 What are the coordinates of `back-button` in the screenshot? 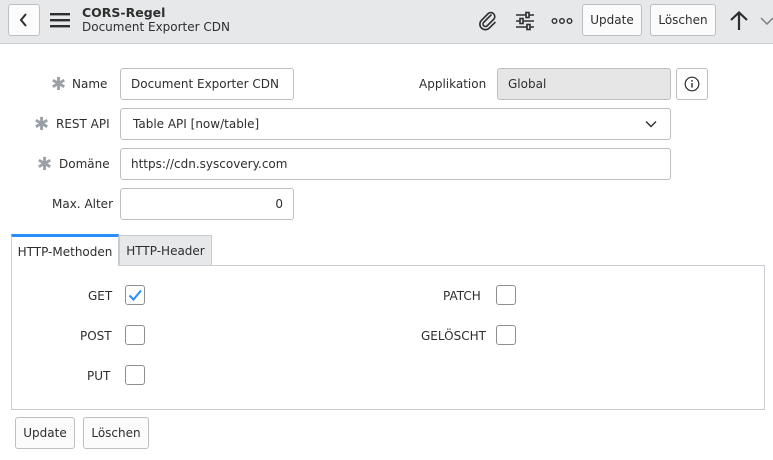 It's located at (24, 20).